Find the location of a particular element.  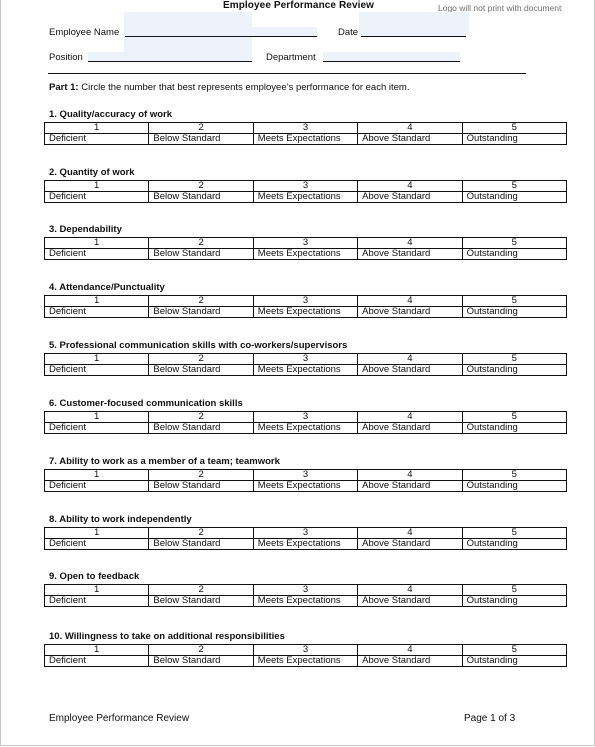

position-field is located at coordinates (170, 57).